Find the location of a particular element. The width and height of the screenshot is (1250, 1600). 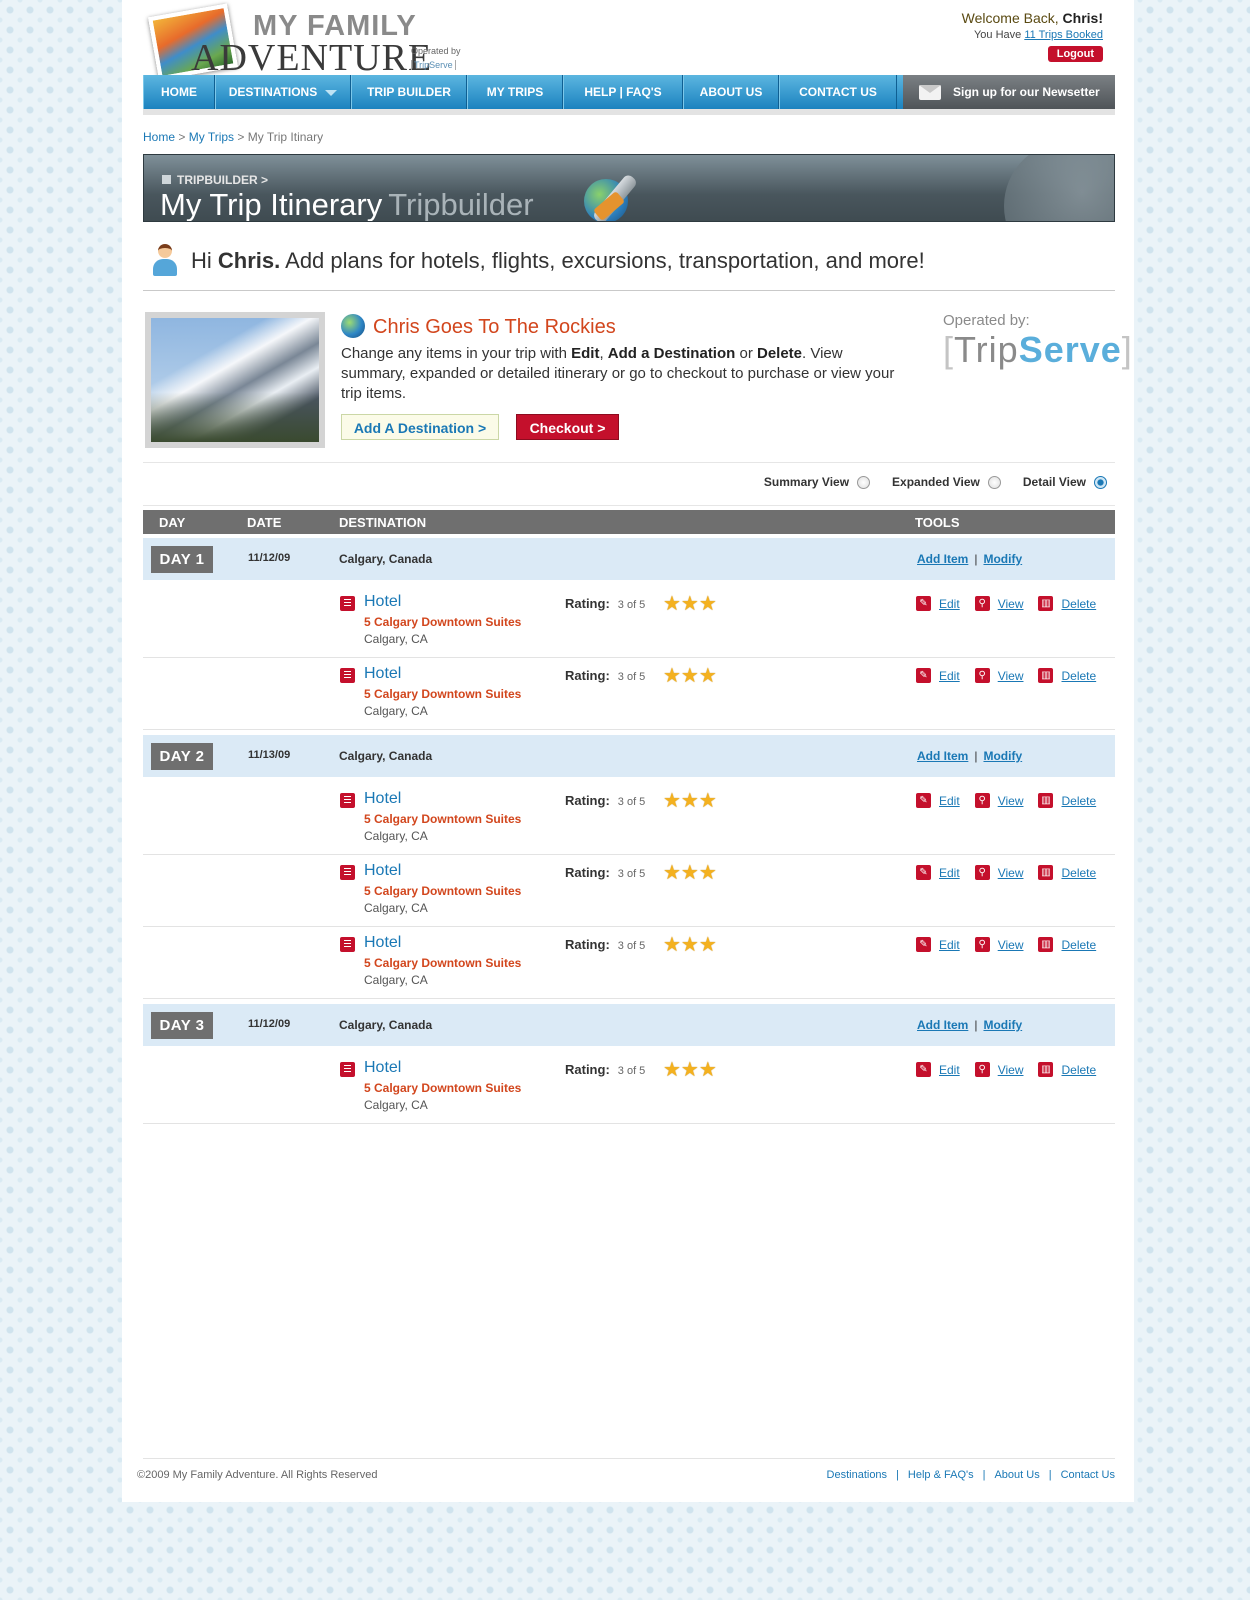

detail-view-radio is located at coordinates (1100, 482).